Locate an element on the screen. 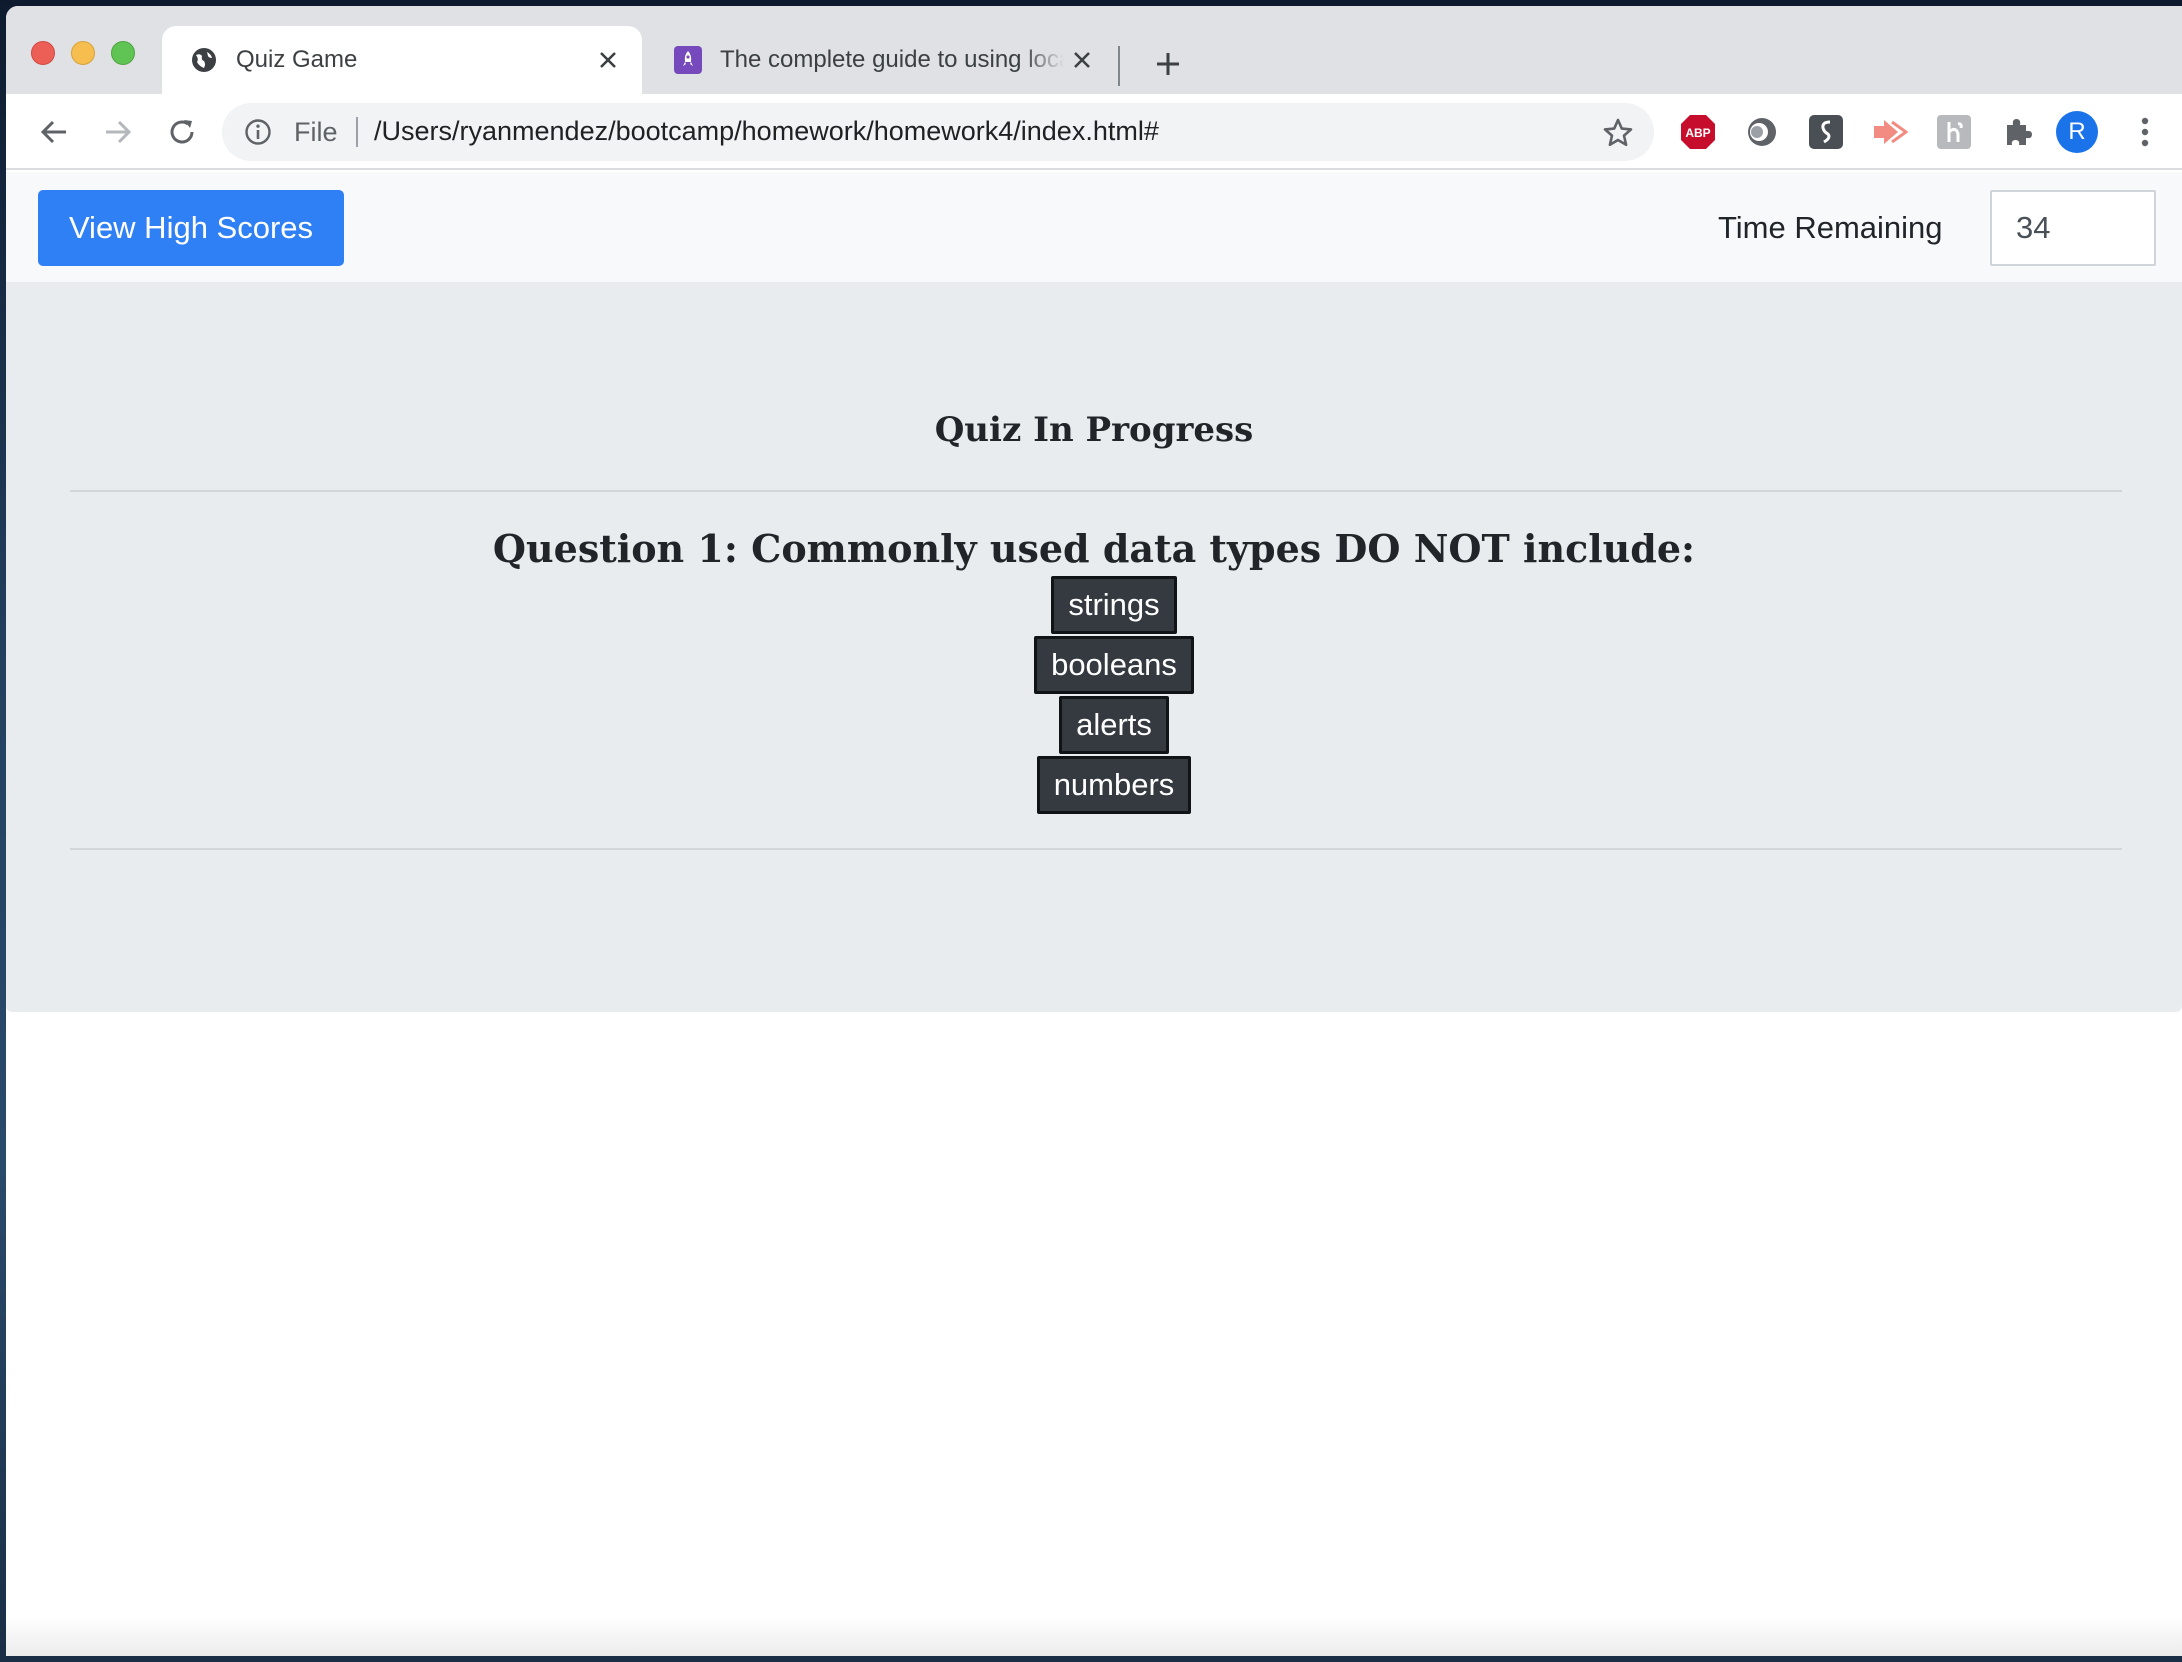 This screenshot has width=2182, height=1662. view-high-scores-button: View High Scores is located at coordinates (191, 228).